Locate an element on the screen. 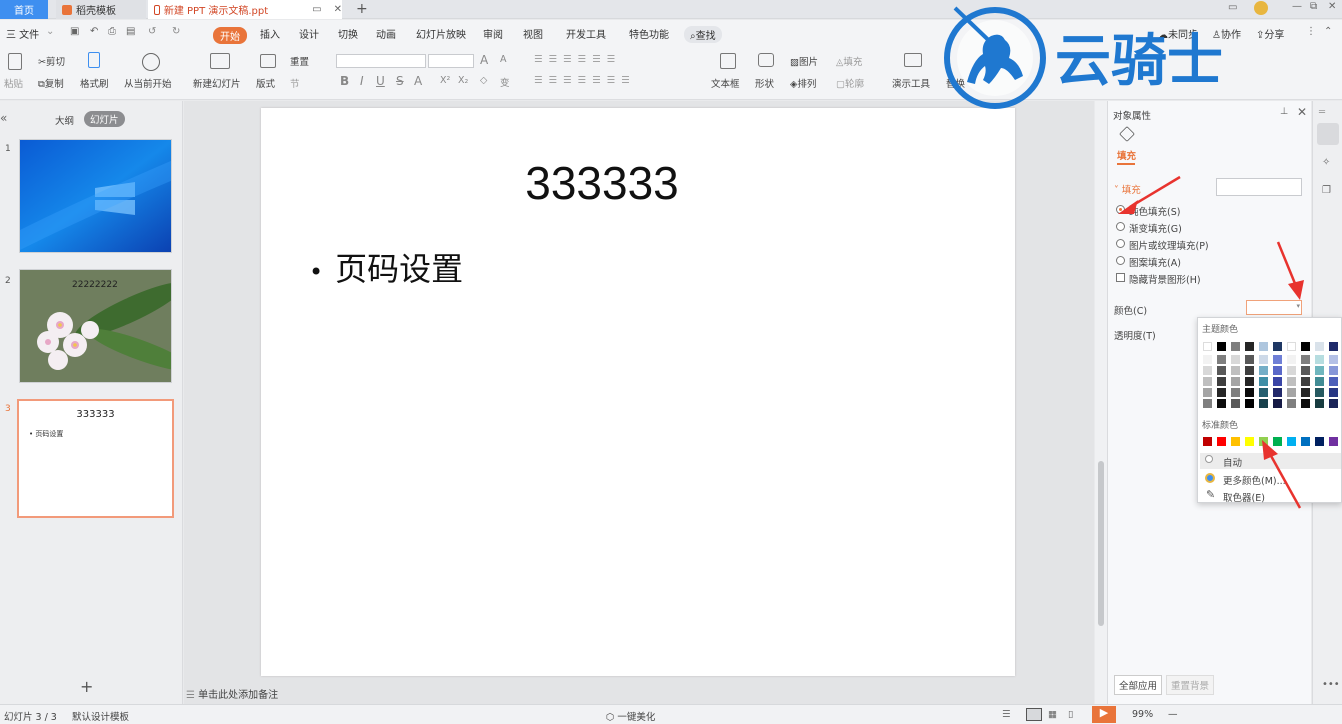  clear-format-icon: ◇ is located at coordinates (483, 80).